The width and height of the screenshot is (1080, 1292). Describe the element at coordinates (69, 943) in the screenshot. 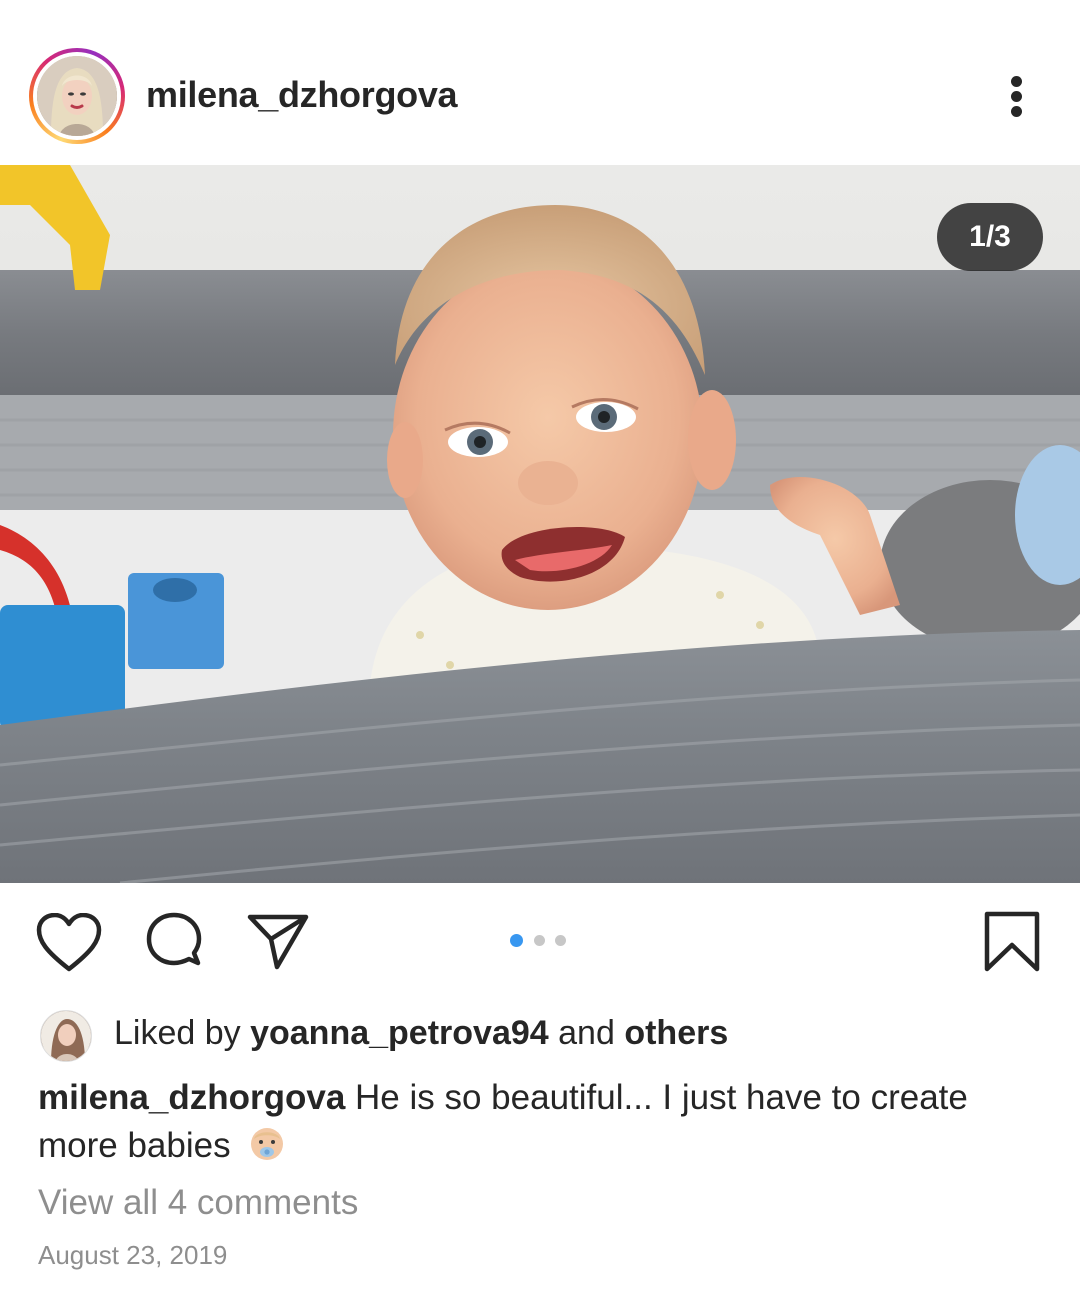

I see `heart-icon` at that location.